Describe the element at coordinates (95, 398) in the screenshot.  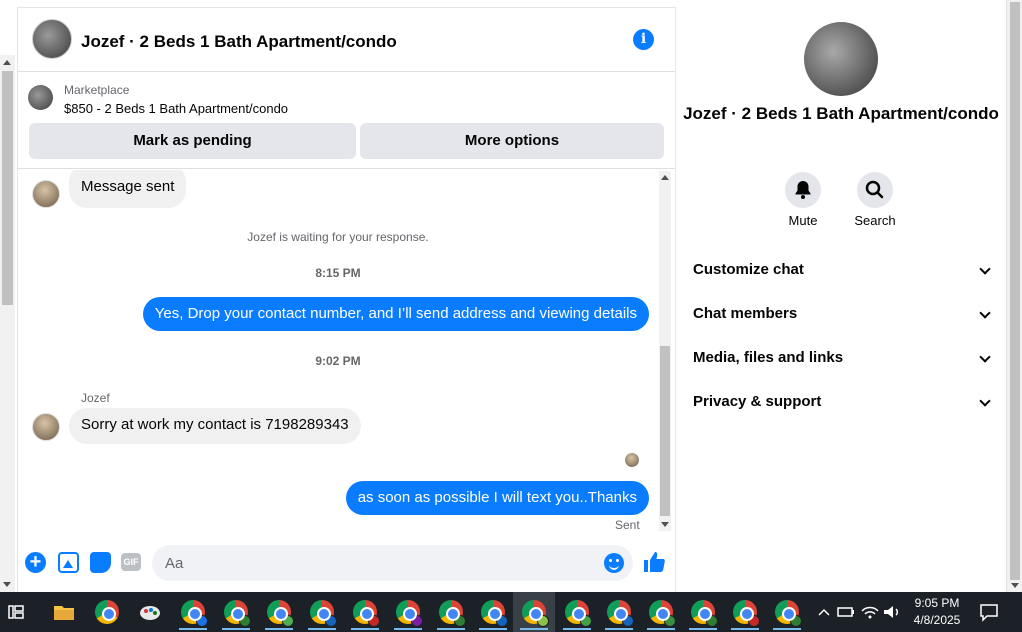
I see `sender-name: Jozef` at that location.